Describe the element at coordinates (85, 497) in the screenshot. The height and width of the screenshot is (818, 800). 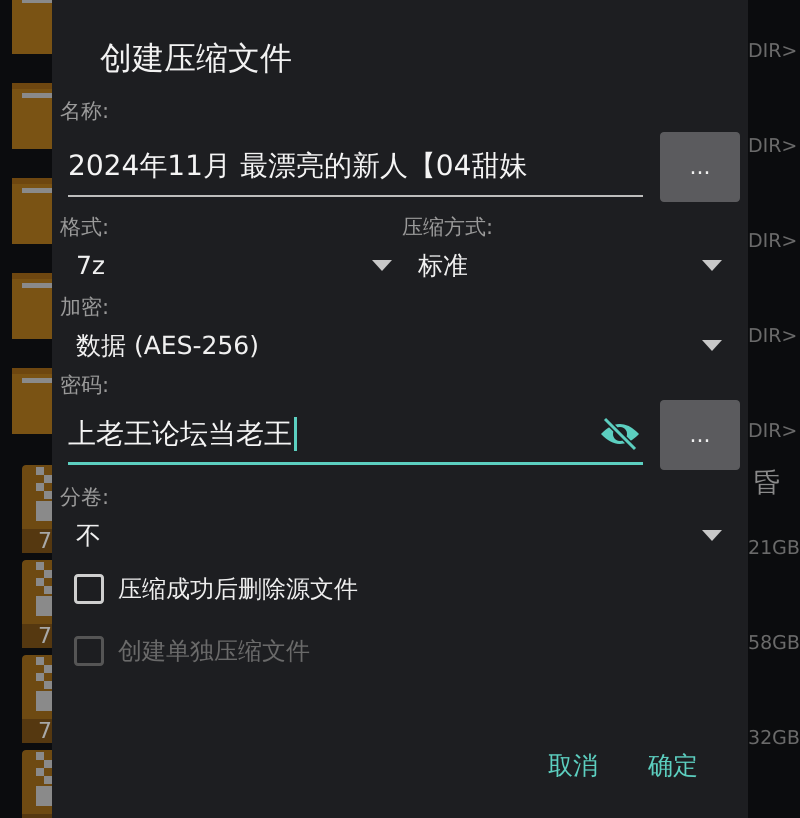
I see `field-label: 分卷:` at that location.